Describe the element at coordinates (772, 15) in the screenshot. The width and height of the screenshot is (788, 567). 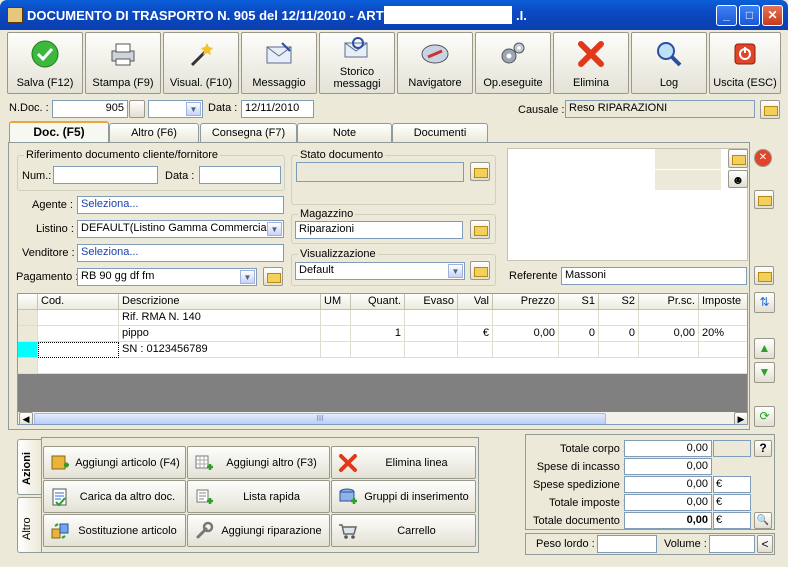
I see `close-icon: ✕` at that location.